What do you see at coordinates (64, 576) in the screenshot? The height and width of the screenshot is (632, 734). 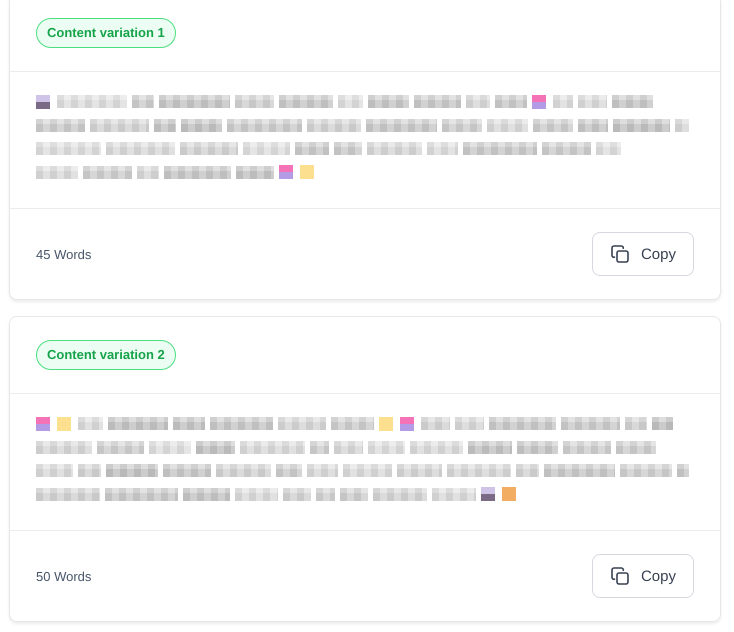 I see `word-count: 50 Words` at bounding box center [64, 576].